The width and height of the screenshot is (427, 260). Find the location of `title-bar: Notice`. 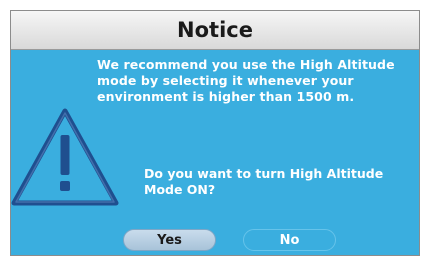

title-bar: Notice is located at coordinates (215, 30).